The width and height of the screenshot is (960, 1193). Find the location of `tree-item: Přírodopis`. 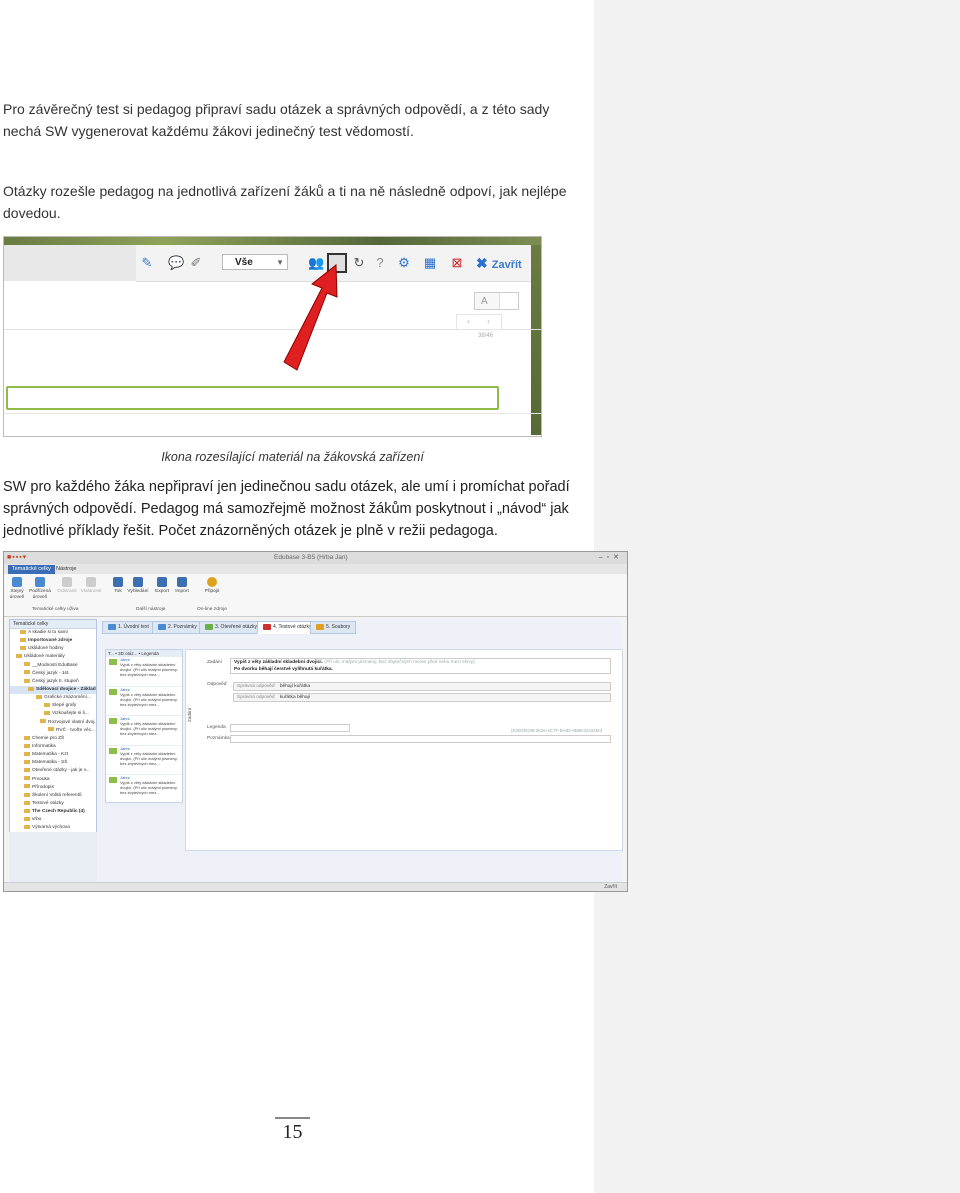

tree-item: Přírodopis is located at coordinates (53, 788).